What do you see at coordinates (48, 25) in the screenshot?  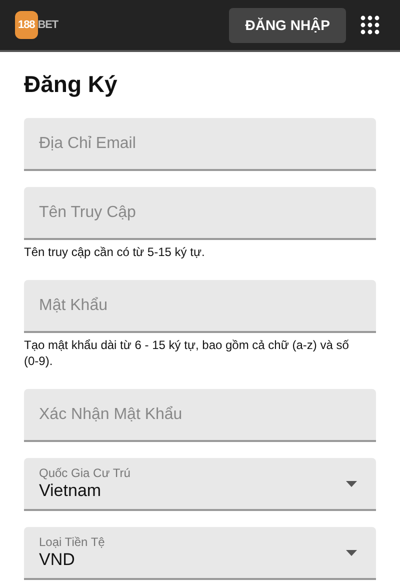 I see `logo-text: BET` at bounding box center [48, 25].